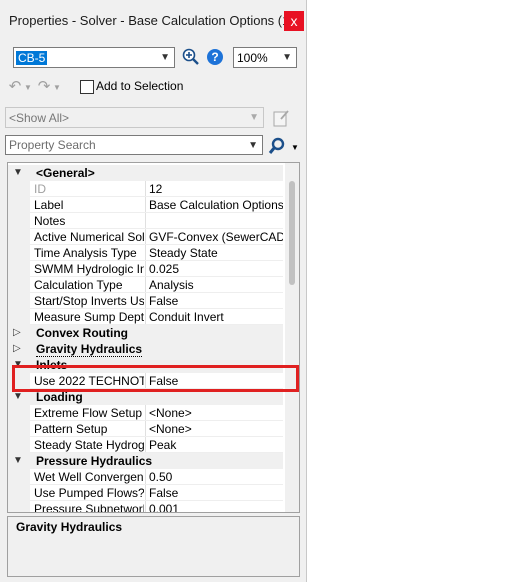  What do you see at coordinates (216, 237) in the screenshot?
I see `property-value: GVF-Convex (SewerCAD)` at bounding box center [216, 237].